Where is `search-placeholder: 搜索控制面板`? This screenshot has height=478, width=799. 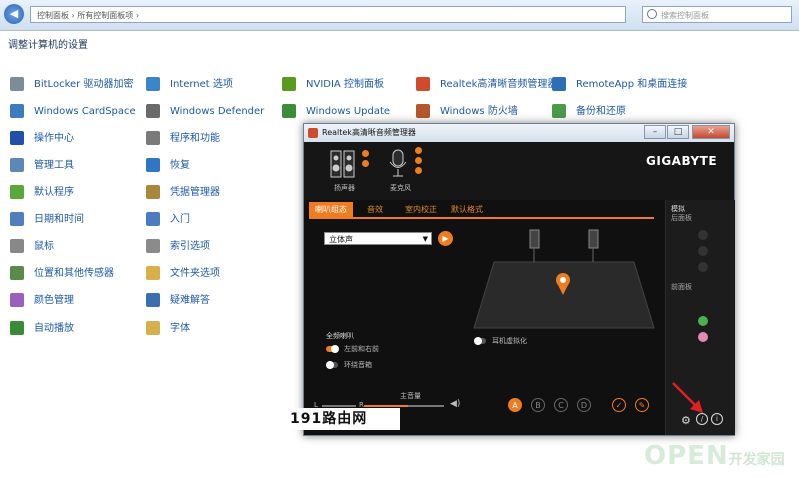
search-placeholder: 搜索控制面板 is located at coordinates (685, 15).